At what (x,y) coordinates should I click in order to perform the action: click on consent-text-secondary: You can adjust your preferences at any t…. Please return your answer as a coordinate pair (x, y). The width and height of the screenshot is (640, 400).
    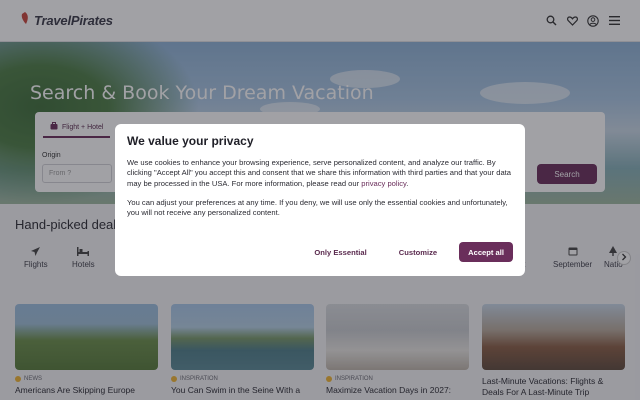
    Looking at the image, I should click on (317, 207).